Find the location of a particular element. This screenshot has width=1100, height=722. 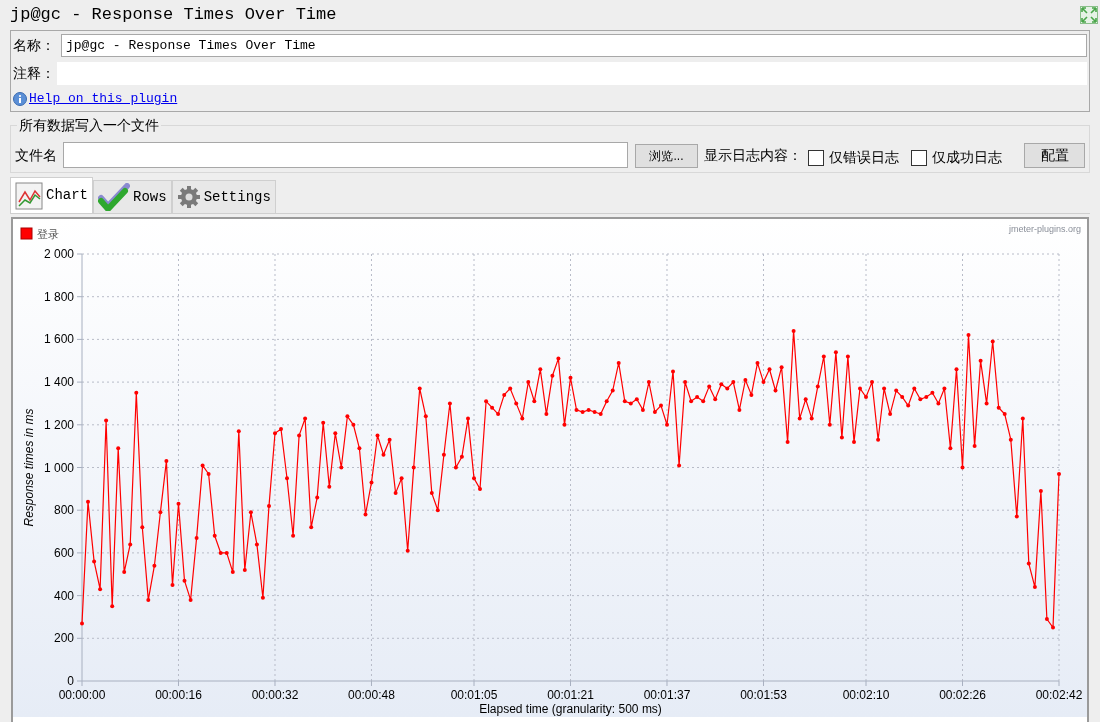

expand-icon is located at coordinates (1089, 15).